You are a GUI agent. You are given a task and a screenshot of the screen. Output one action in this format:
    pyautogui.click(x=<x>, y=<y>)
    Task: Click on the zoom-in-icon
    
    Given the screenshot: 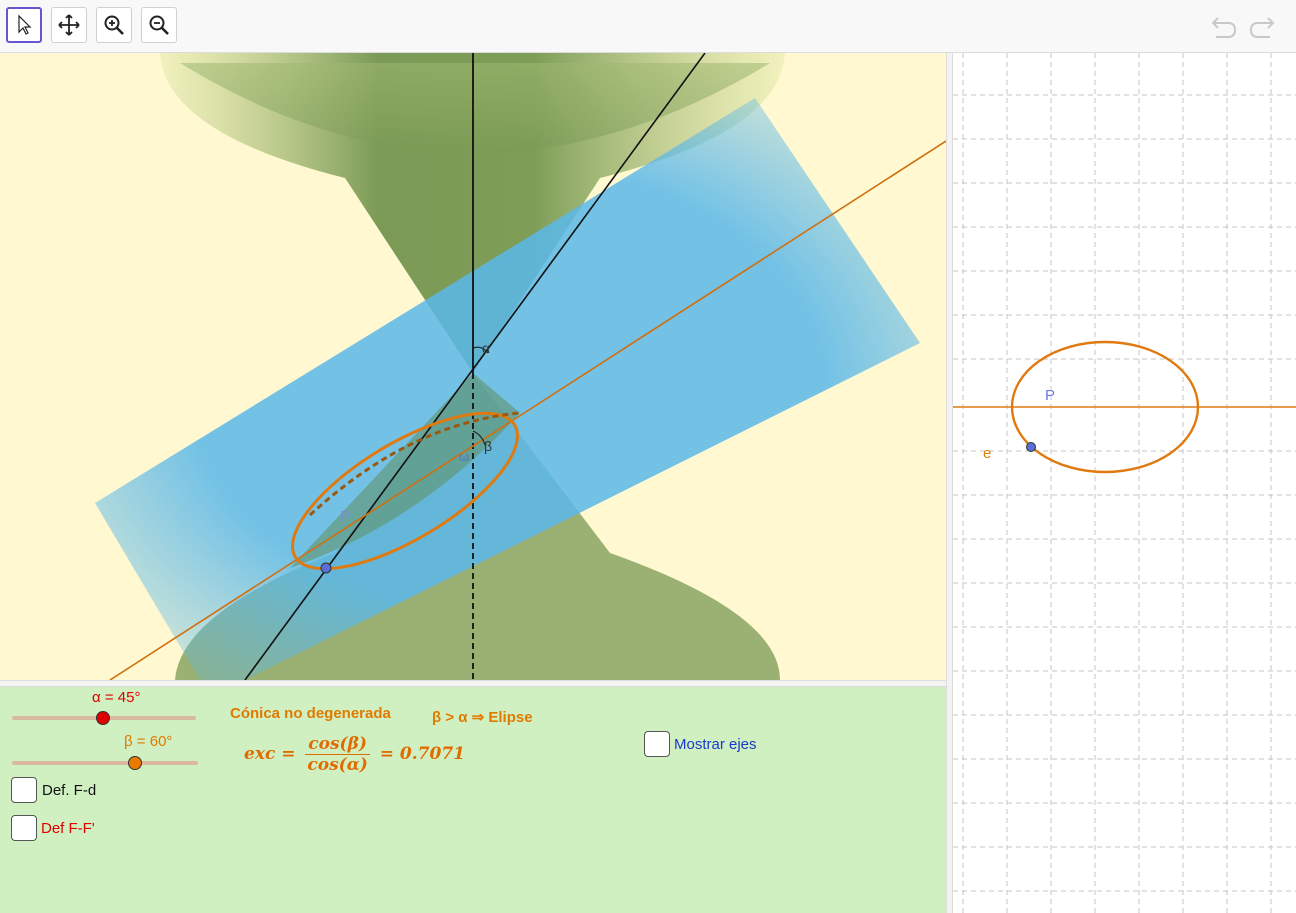 What is the action you would take?
    pyautogui.click(x=114, y=25)
    